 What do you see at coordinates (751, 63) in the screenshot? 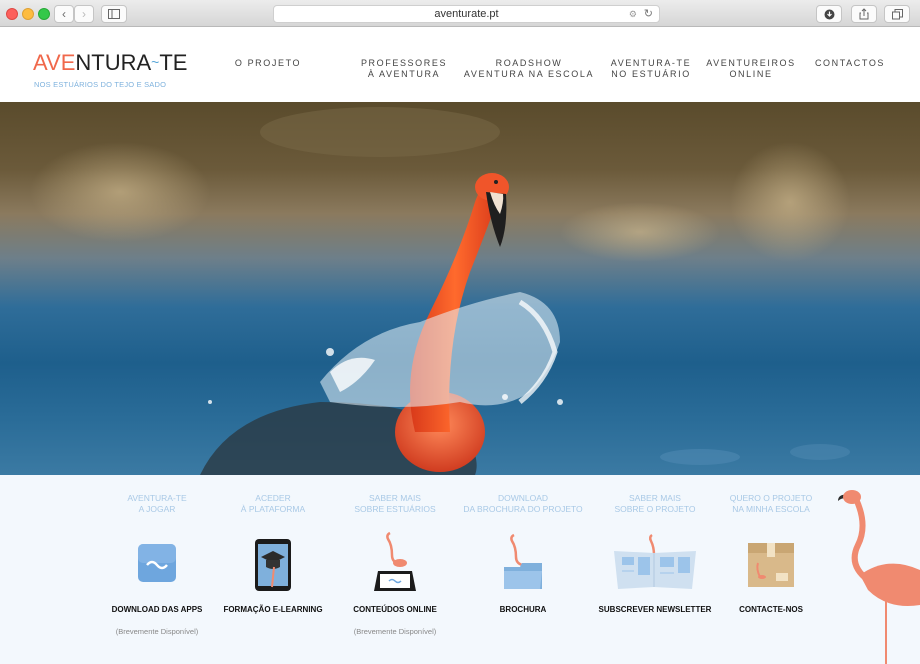
I see `nav-label: AVENTUREIROS` at bounding box center [751, 63].